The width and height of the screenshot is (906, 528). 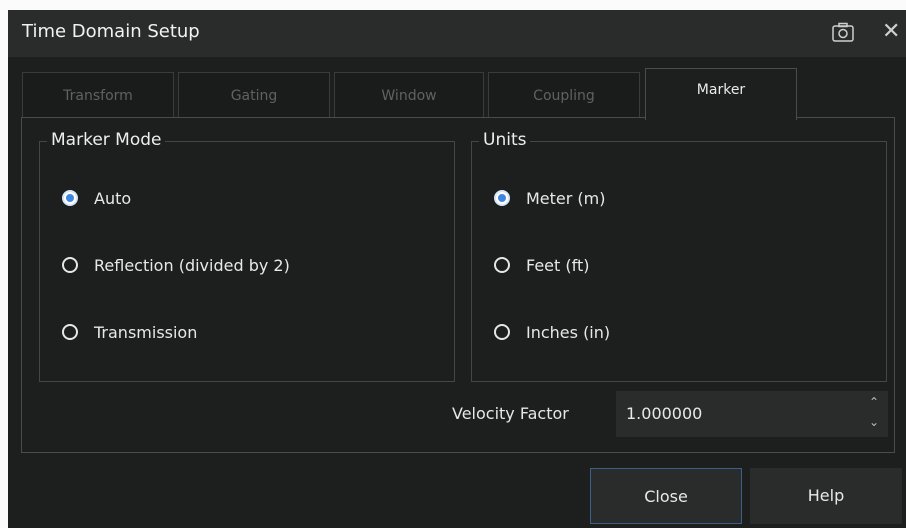 What do you see at coordinates (502, 332) in the screenshot?
I see `radio-inches` at bounding box center [502, 332].